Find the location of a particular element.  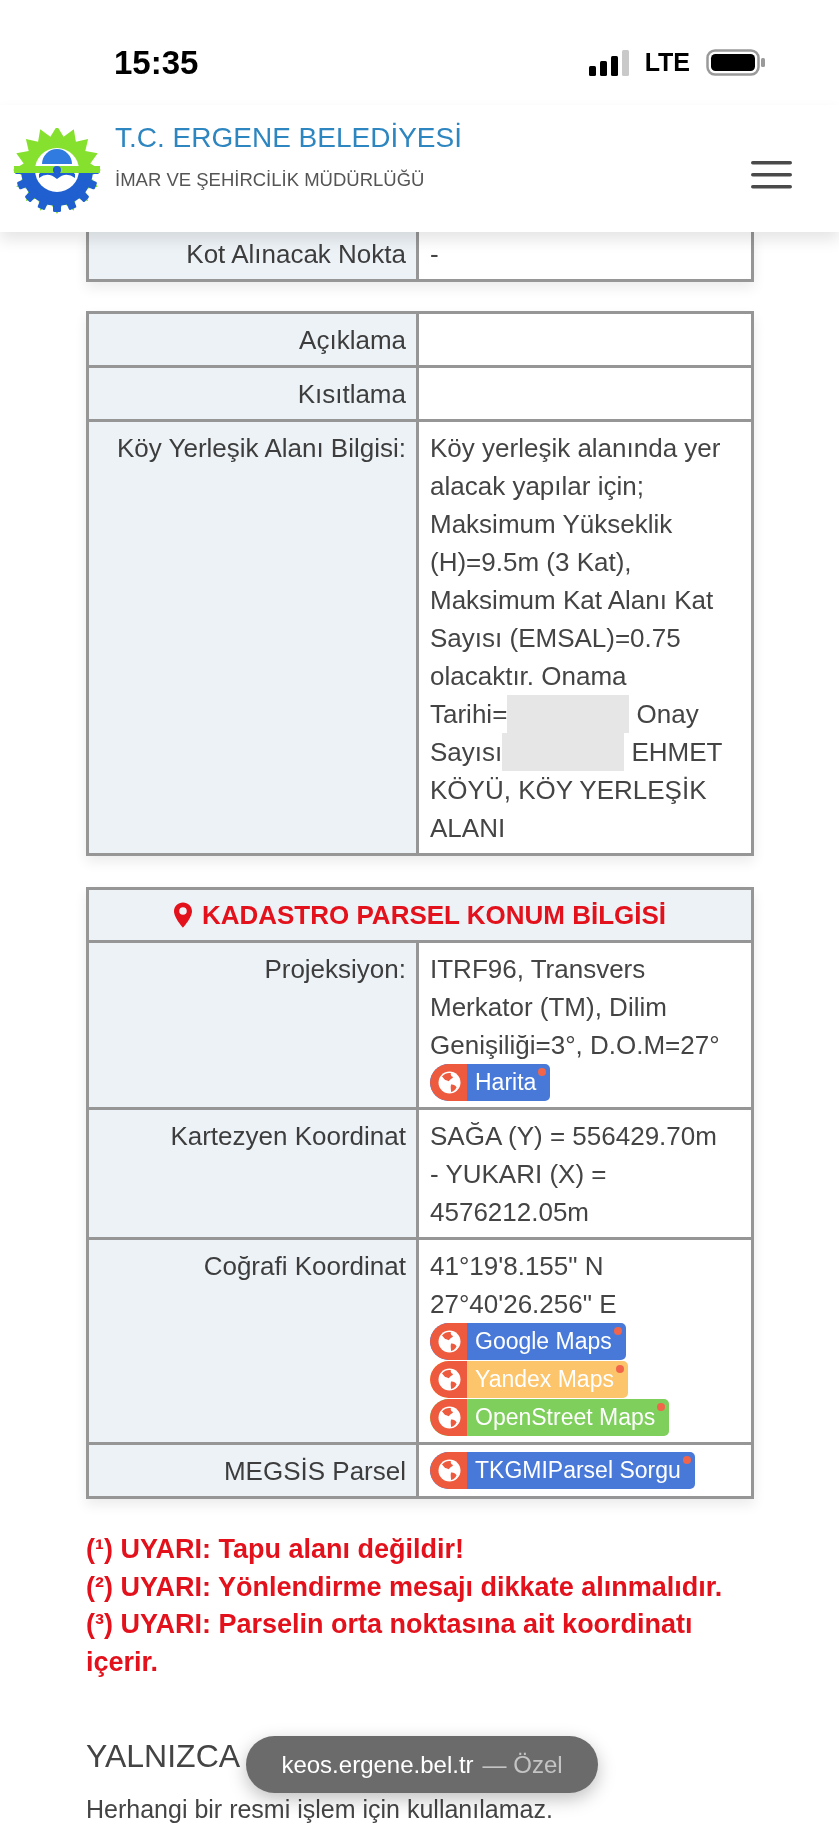

link-button: TKGMIParsel Sorgu is located at coordinates (562, 1470).